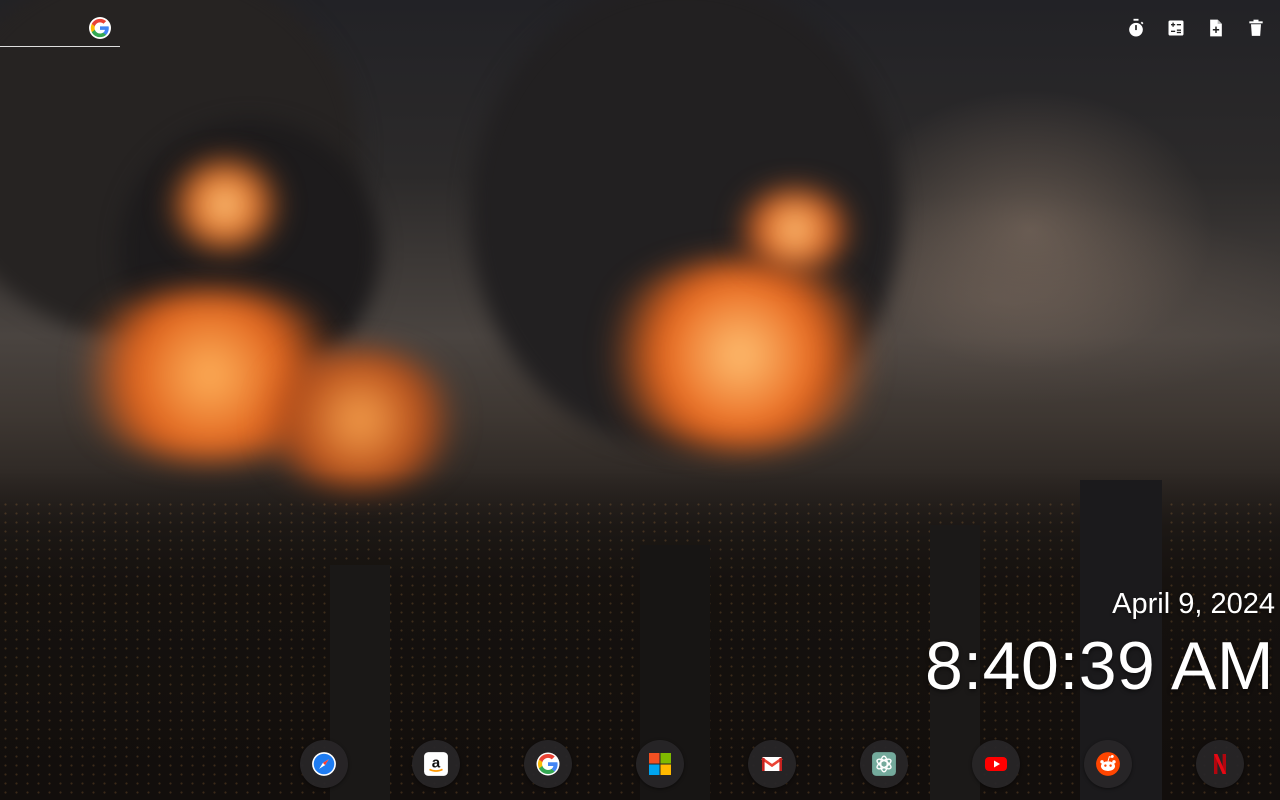  I want to click on gmail-envelope-icon, so click(772, 764).